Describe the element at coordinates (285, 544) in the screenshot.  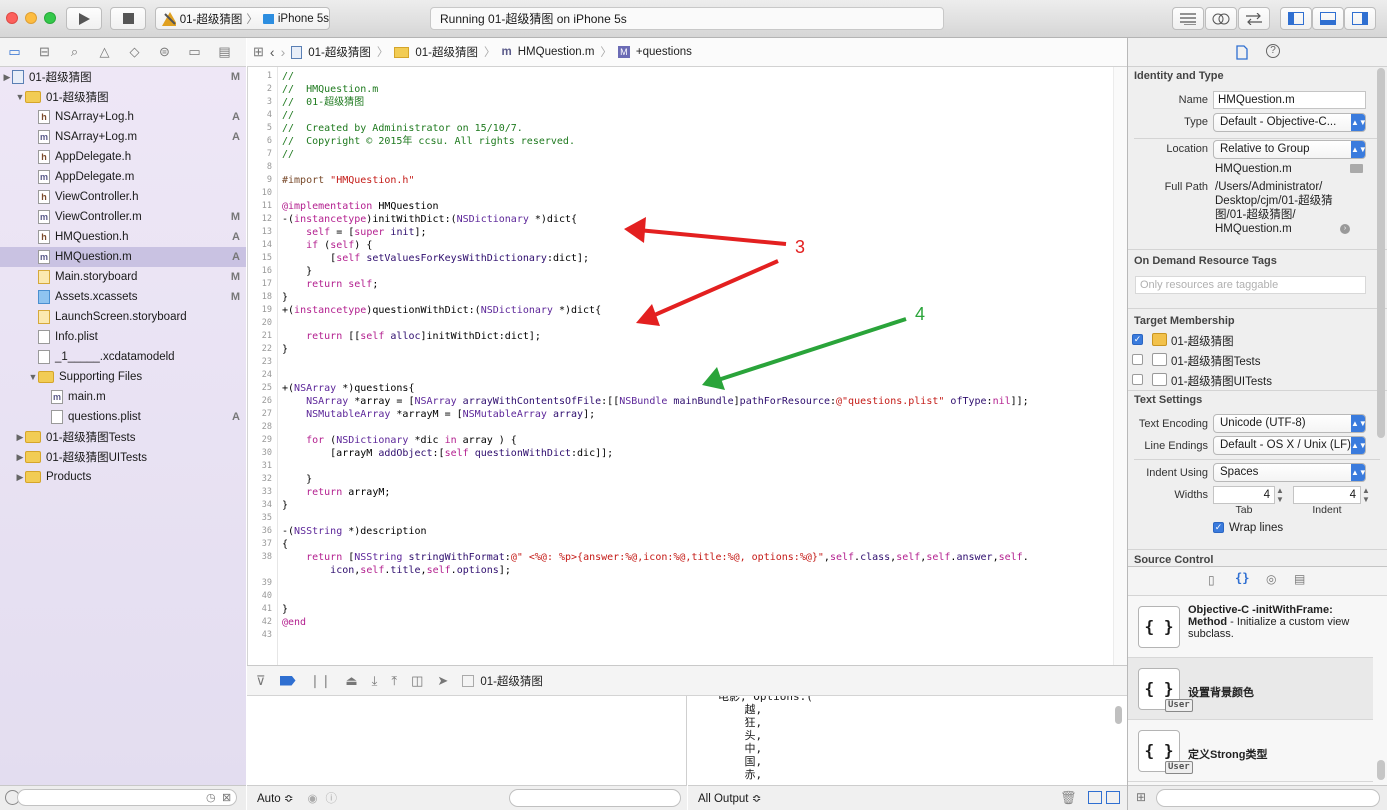
I see `code-line: {` at that location.